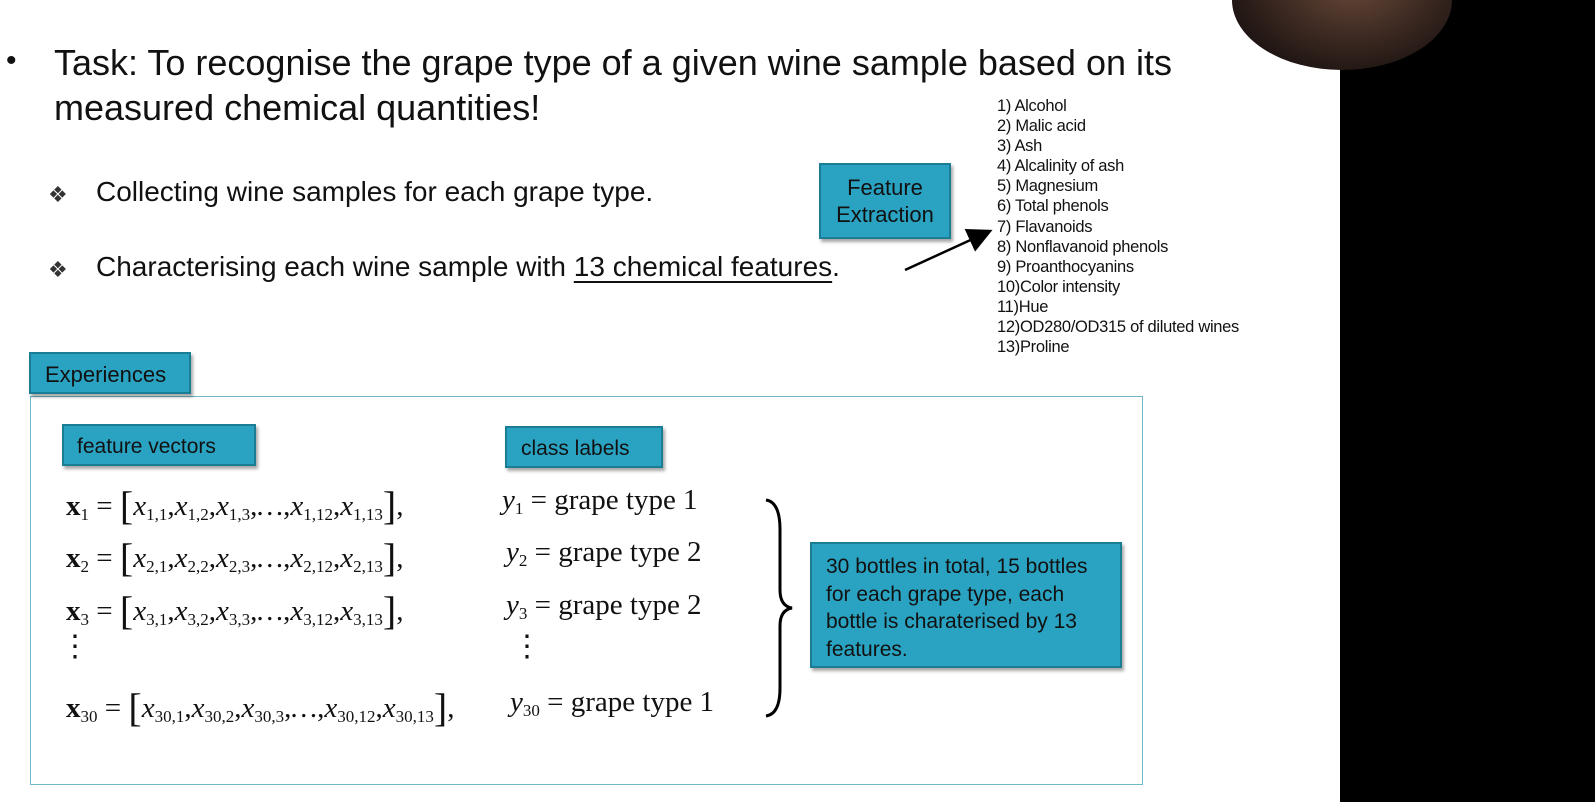 This screenshot has height=802, width=1595. Describe the element at coordinates (879, 473) in the screenshot. I see `connector-lines` at that location.